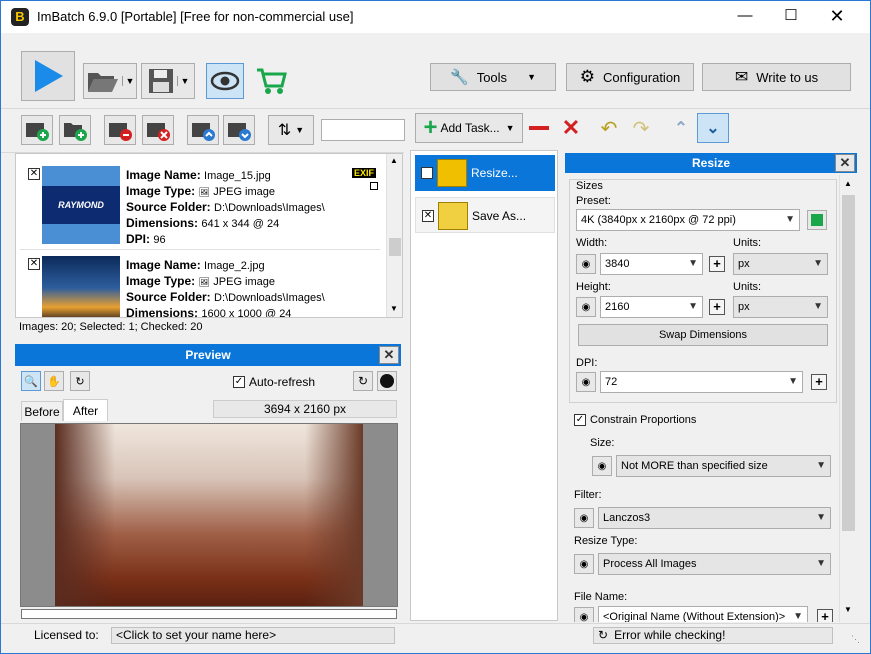 This screenshot has height=654, width=871. What do you see at coordinates (703, 335) in the screenshot?
I see `swap-dimensions-button: Swap Dimensions` at bounding box center [703, 335].